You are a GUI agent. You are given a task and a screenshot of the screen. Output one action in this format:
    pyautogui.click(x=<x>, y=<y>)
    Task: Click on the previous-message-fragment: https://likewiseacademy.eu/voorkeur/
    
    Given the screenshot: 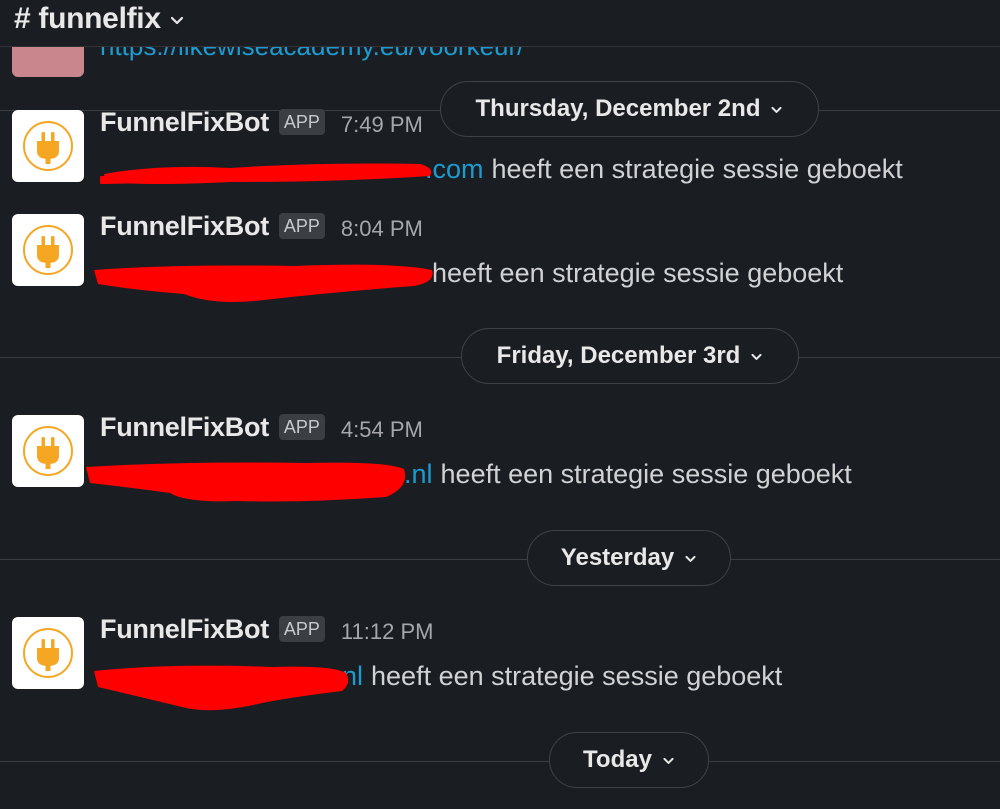 What is the action you would take?
    pyautogui.click(x=500, y=62)
    